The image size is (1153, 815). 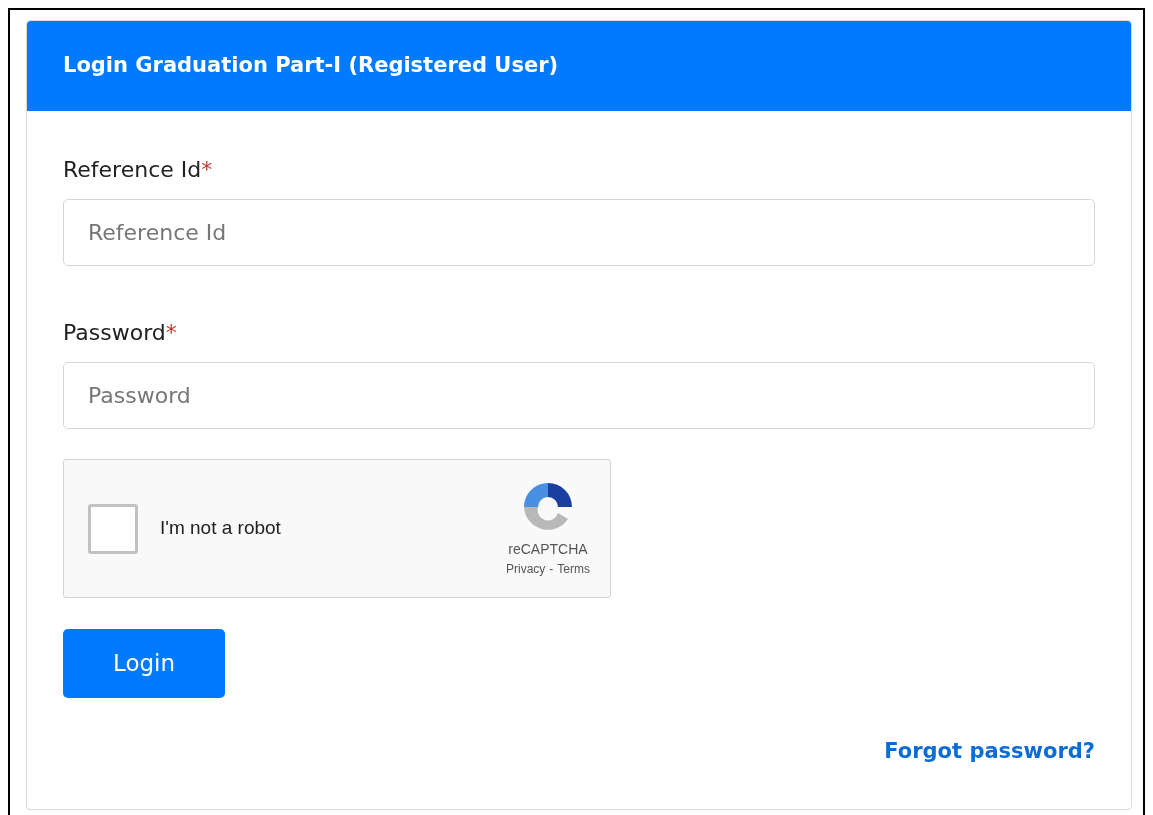 What do you see at coordinates (573, 569) in the screenshot?
I see `terms-link: Terms` at bounding box center [573, 569].